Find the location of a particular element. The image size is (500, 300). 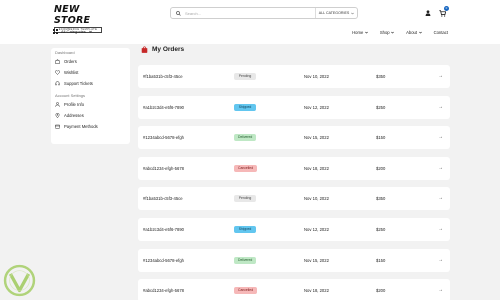

search-input is located at coordinates (250, 13).